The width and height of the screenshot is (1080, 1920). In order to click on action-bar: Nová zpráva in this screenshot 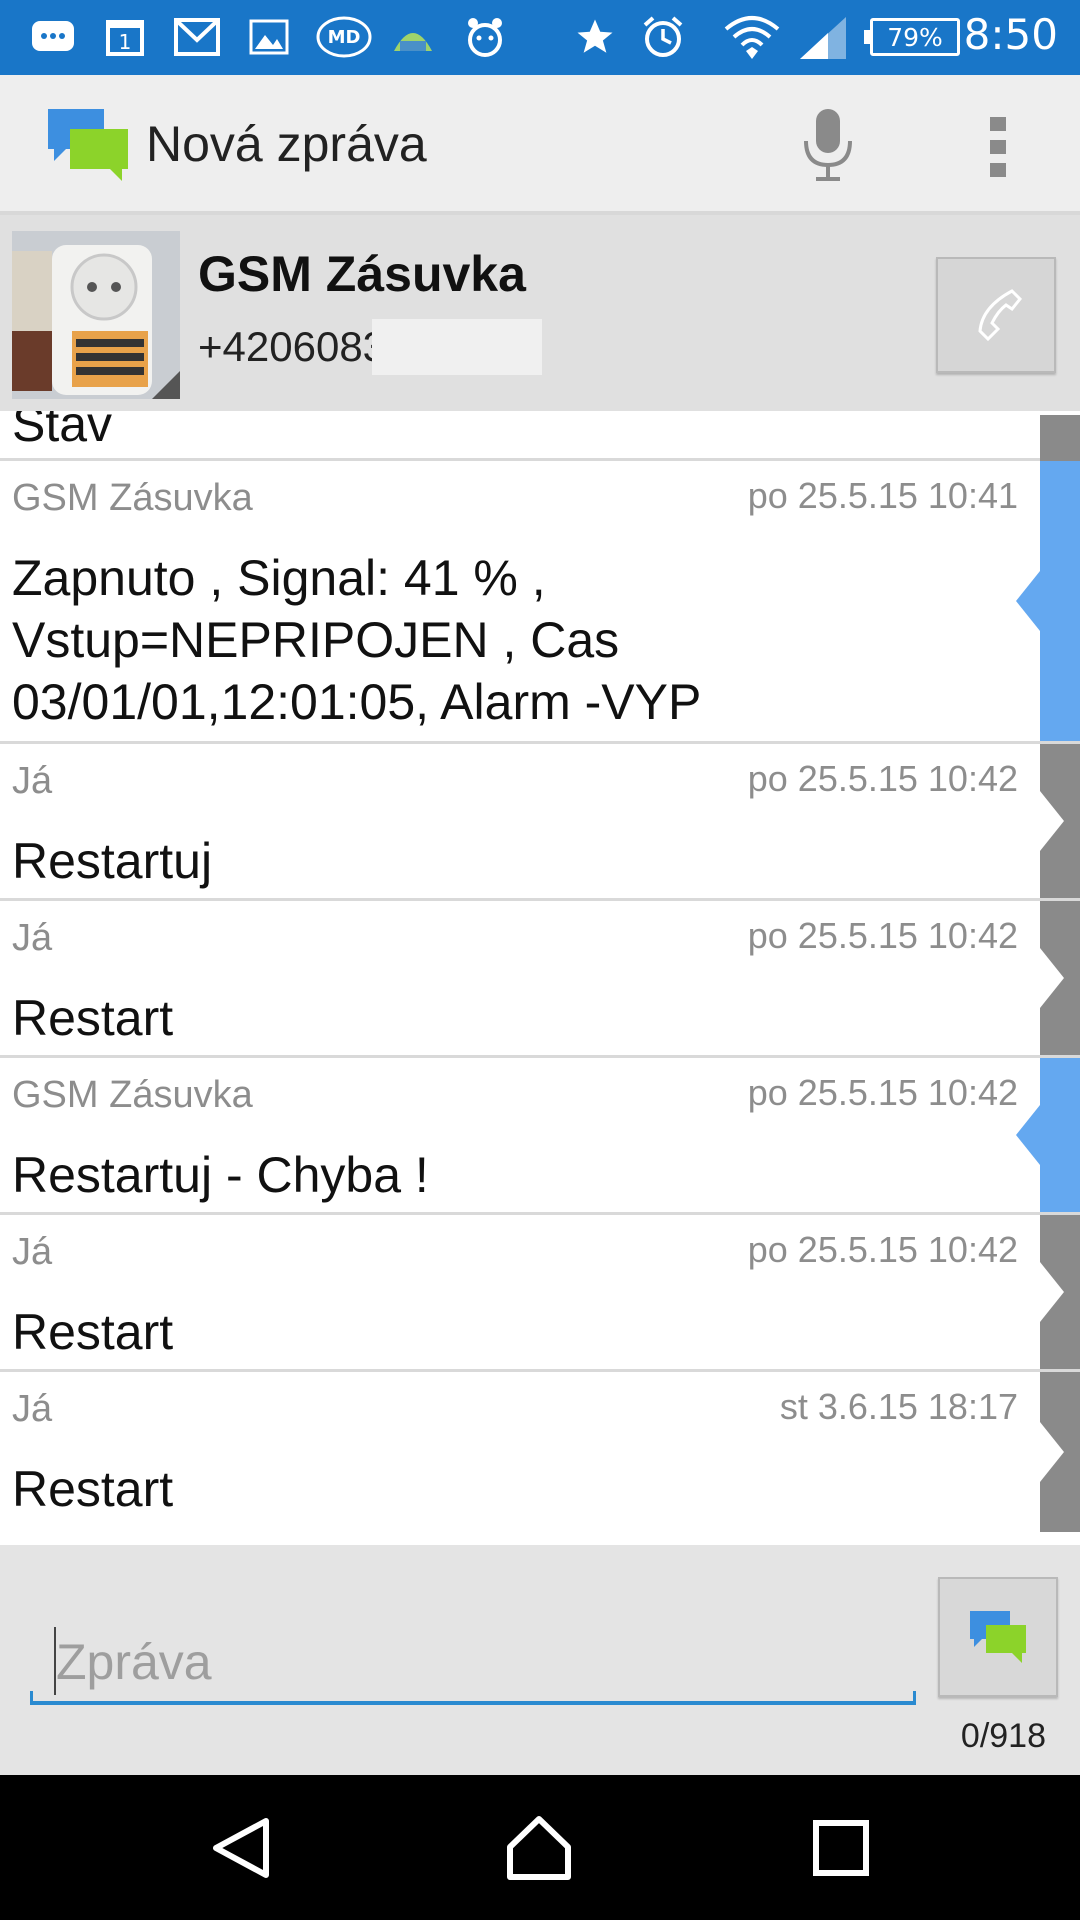, I will do `click(540, 145)`.